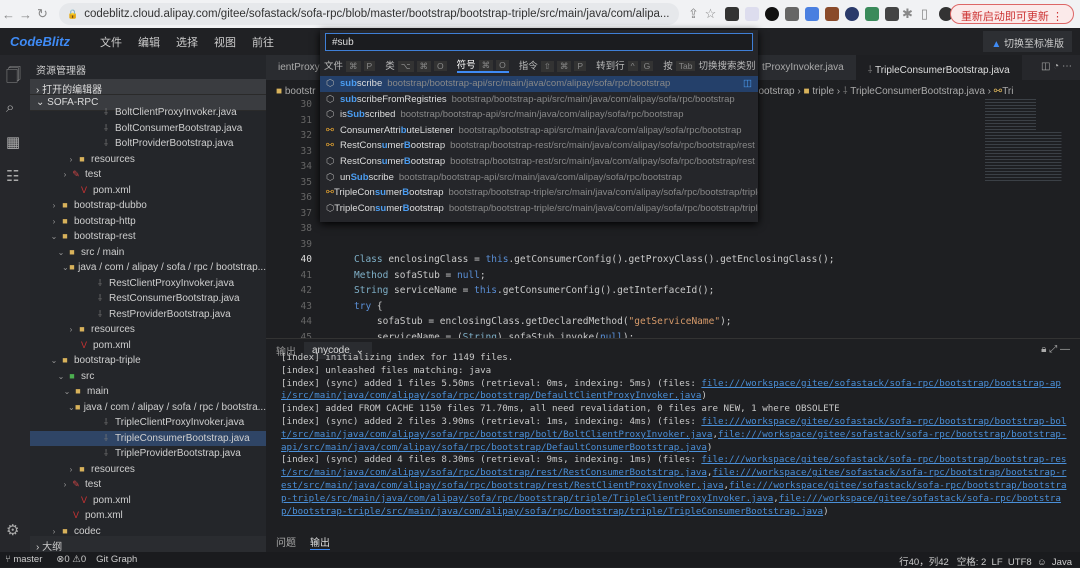 The height and width of the screenshot is (568, 1080). I want to click on open-to-side-icon: ◫, so click(747, 84).